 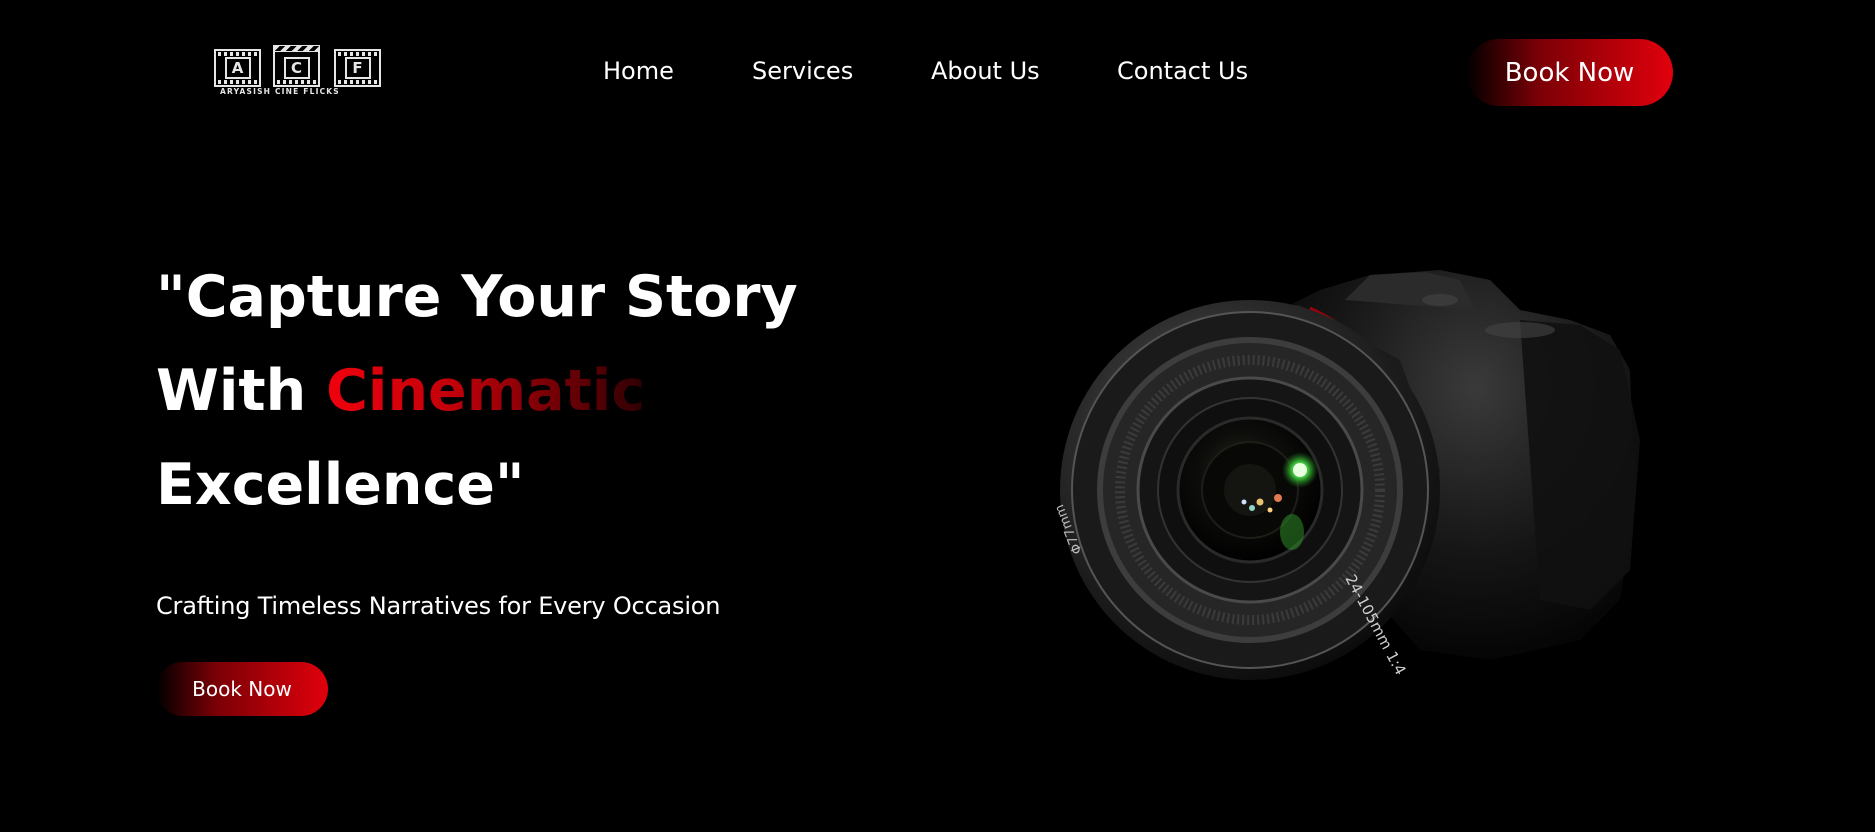 What do you see at coordinates (241, 391) in the screenshot?
I see `headline-line-2-prefix: With` at bounding box center [241, 391].